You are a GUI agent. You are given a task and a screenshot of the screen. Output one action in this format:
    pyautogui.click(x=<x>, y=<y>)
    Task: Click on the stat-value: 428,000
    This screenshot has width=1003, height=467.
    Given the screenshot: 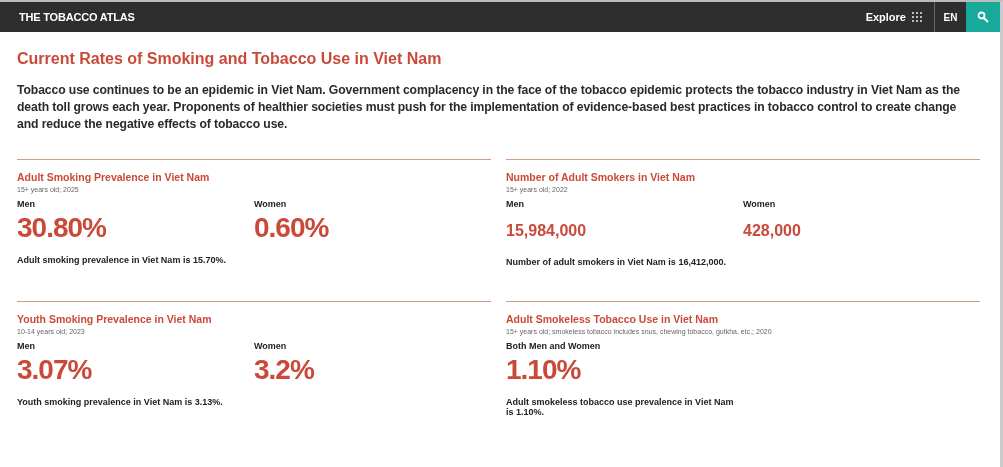 What is the action you would take?
    pyautogui.click(x=772, y=231)
    